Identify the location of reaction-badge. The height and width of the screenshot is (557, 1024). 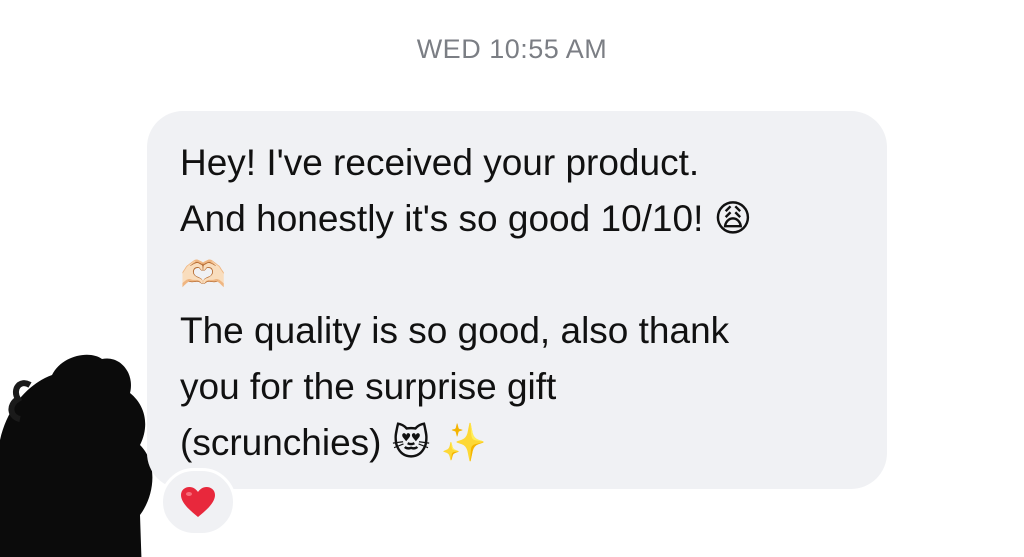
(198, 502).